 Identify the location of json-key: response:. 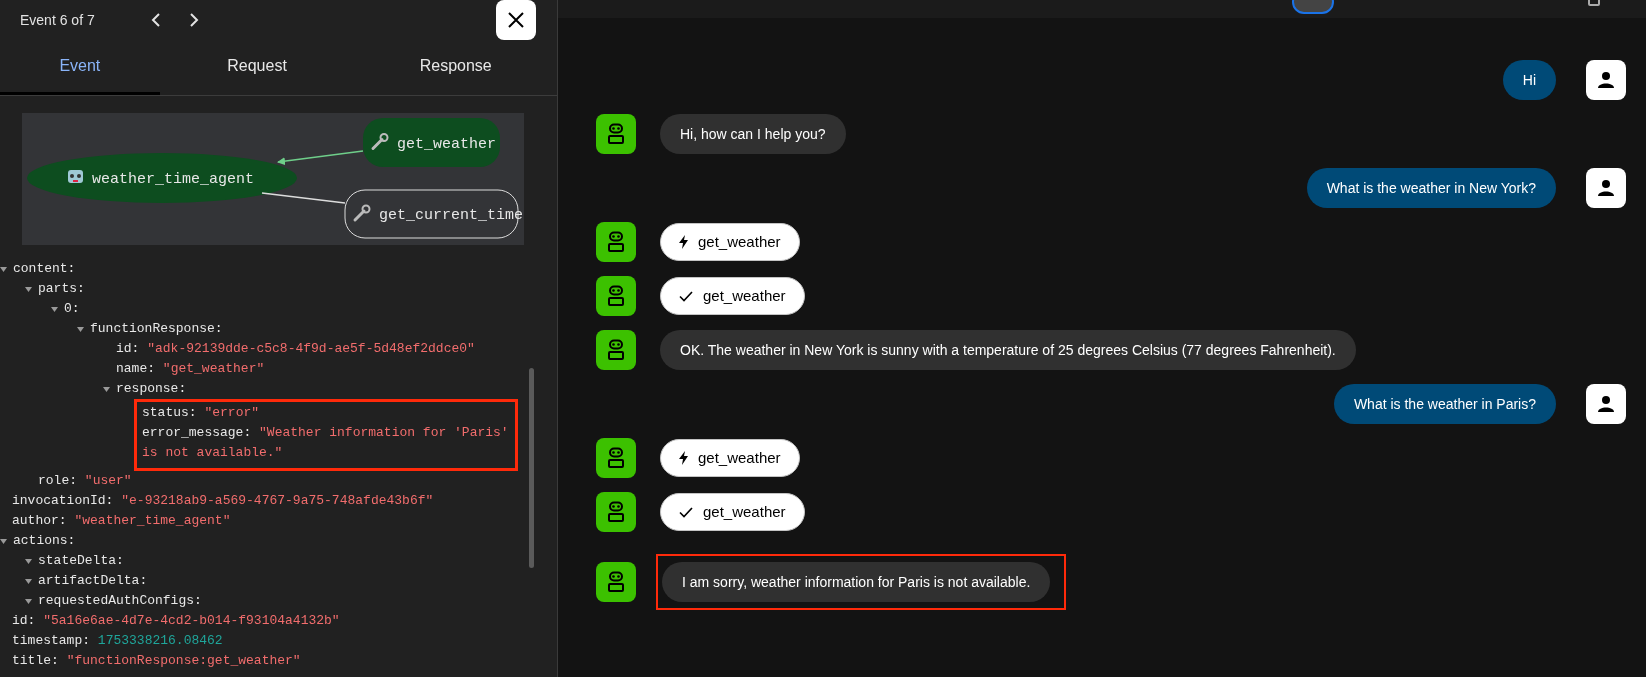
(151, 389).